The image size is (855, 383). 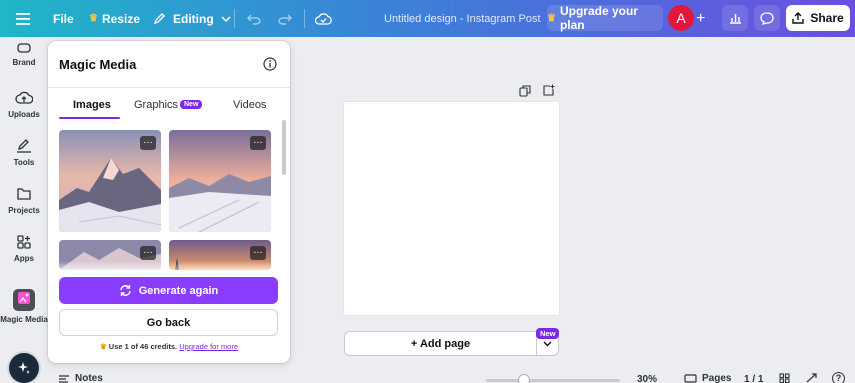 I want to click on bottom-bar: Notes 30% Pages 1 / 1 ?, so click(x=451, y=377).